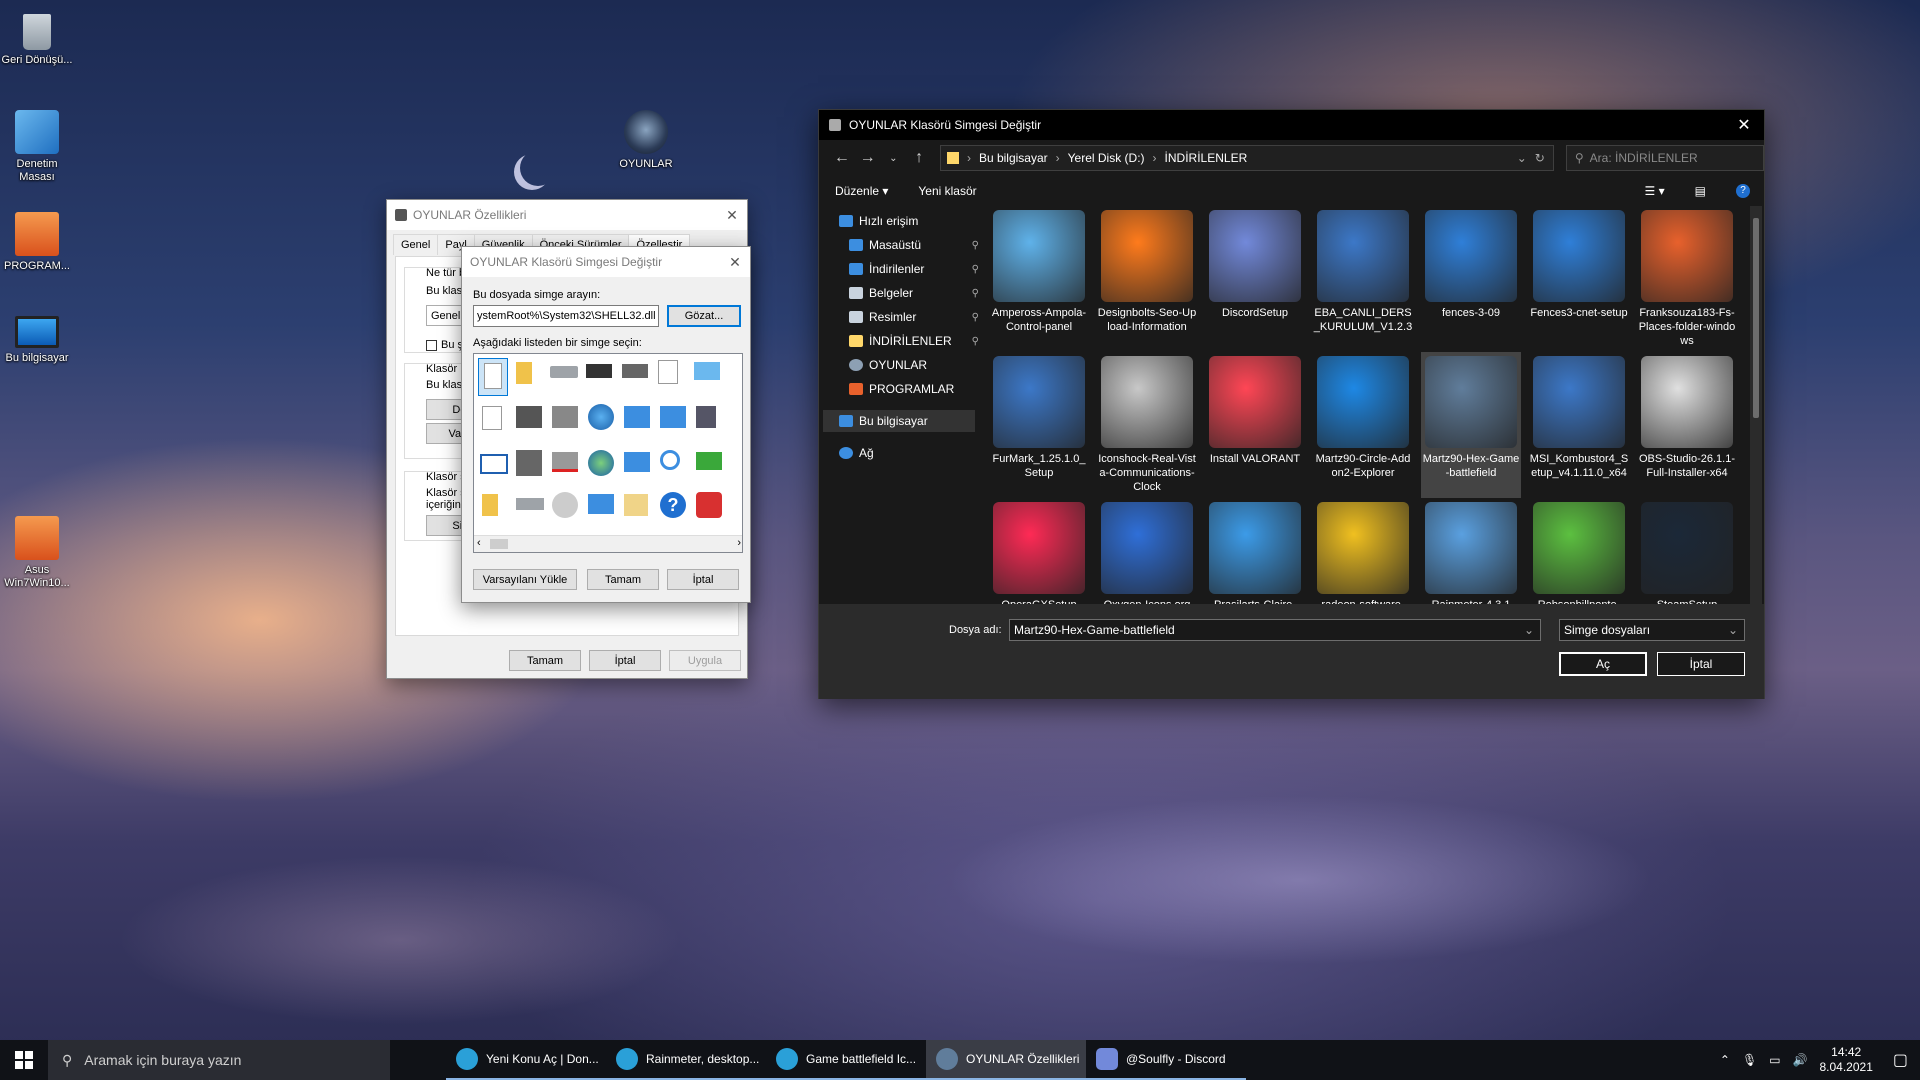 The width and height of the screenshot is (1920, 1080). I want to click on file-type-select: Simge dosyaları ⌄, so click(1652, 630).